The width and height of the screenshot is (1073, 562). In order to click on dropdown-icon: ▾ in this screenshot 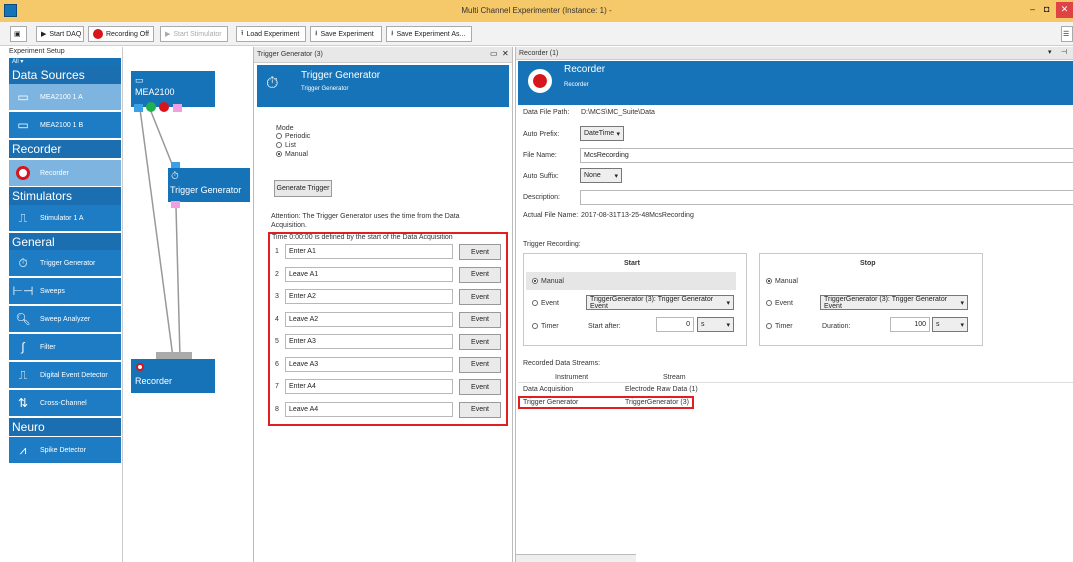, I will do `click(1050, 52)`.